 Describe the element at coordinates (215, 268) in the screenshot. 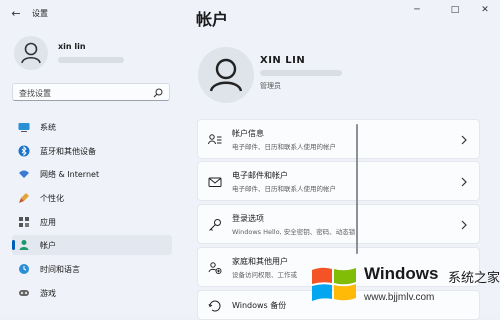

I see `family-icon` at that location.